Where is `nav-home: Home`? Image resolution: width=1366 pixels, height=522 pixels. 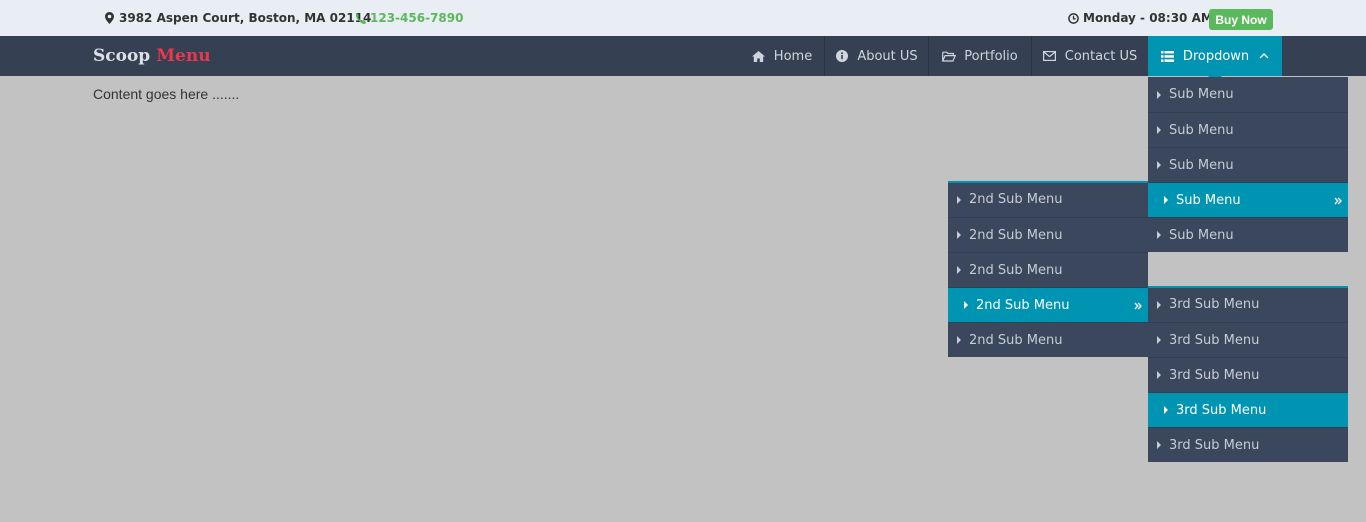
nav-home: Home is located at coordinates (782, 56).